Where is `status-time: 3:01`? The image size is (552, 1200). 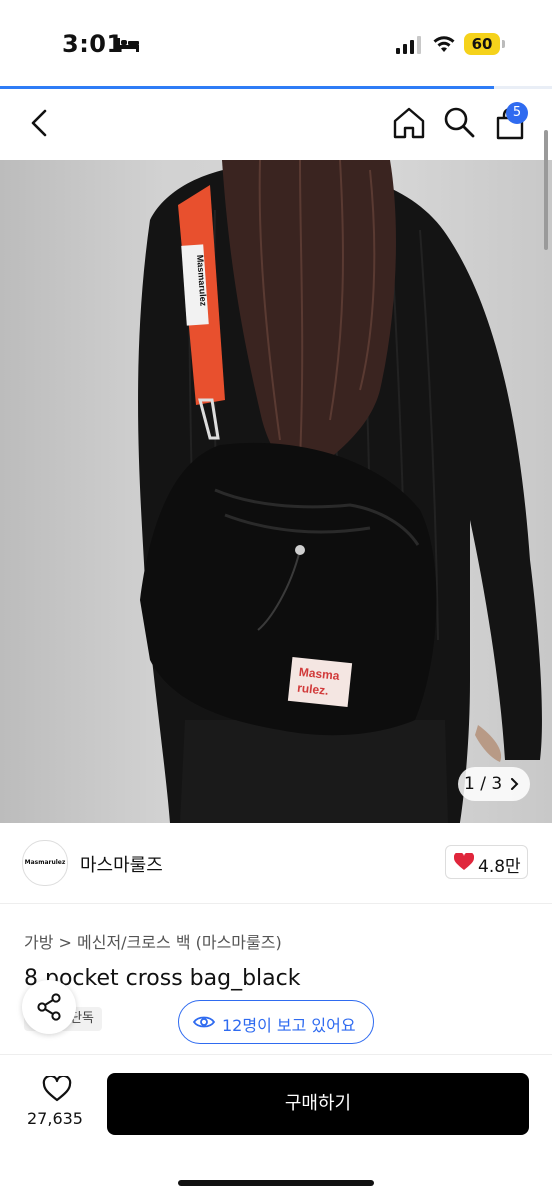 status-time: 3:01 is located at coordinates (93, 44).